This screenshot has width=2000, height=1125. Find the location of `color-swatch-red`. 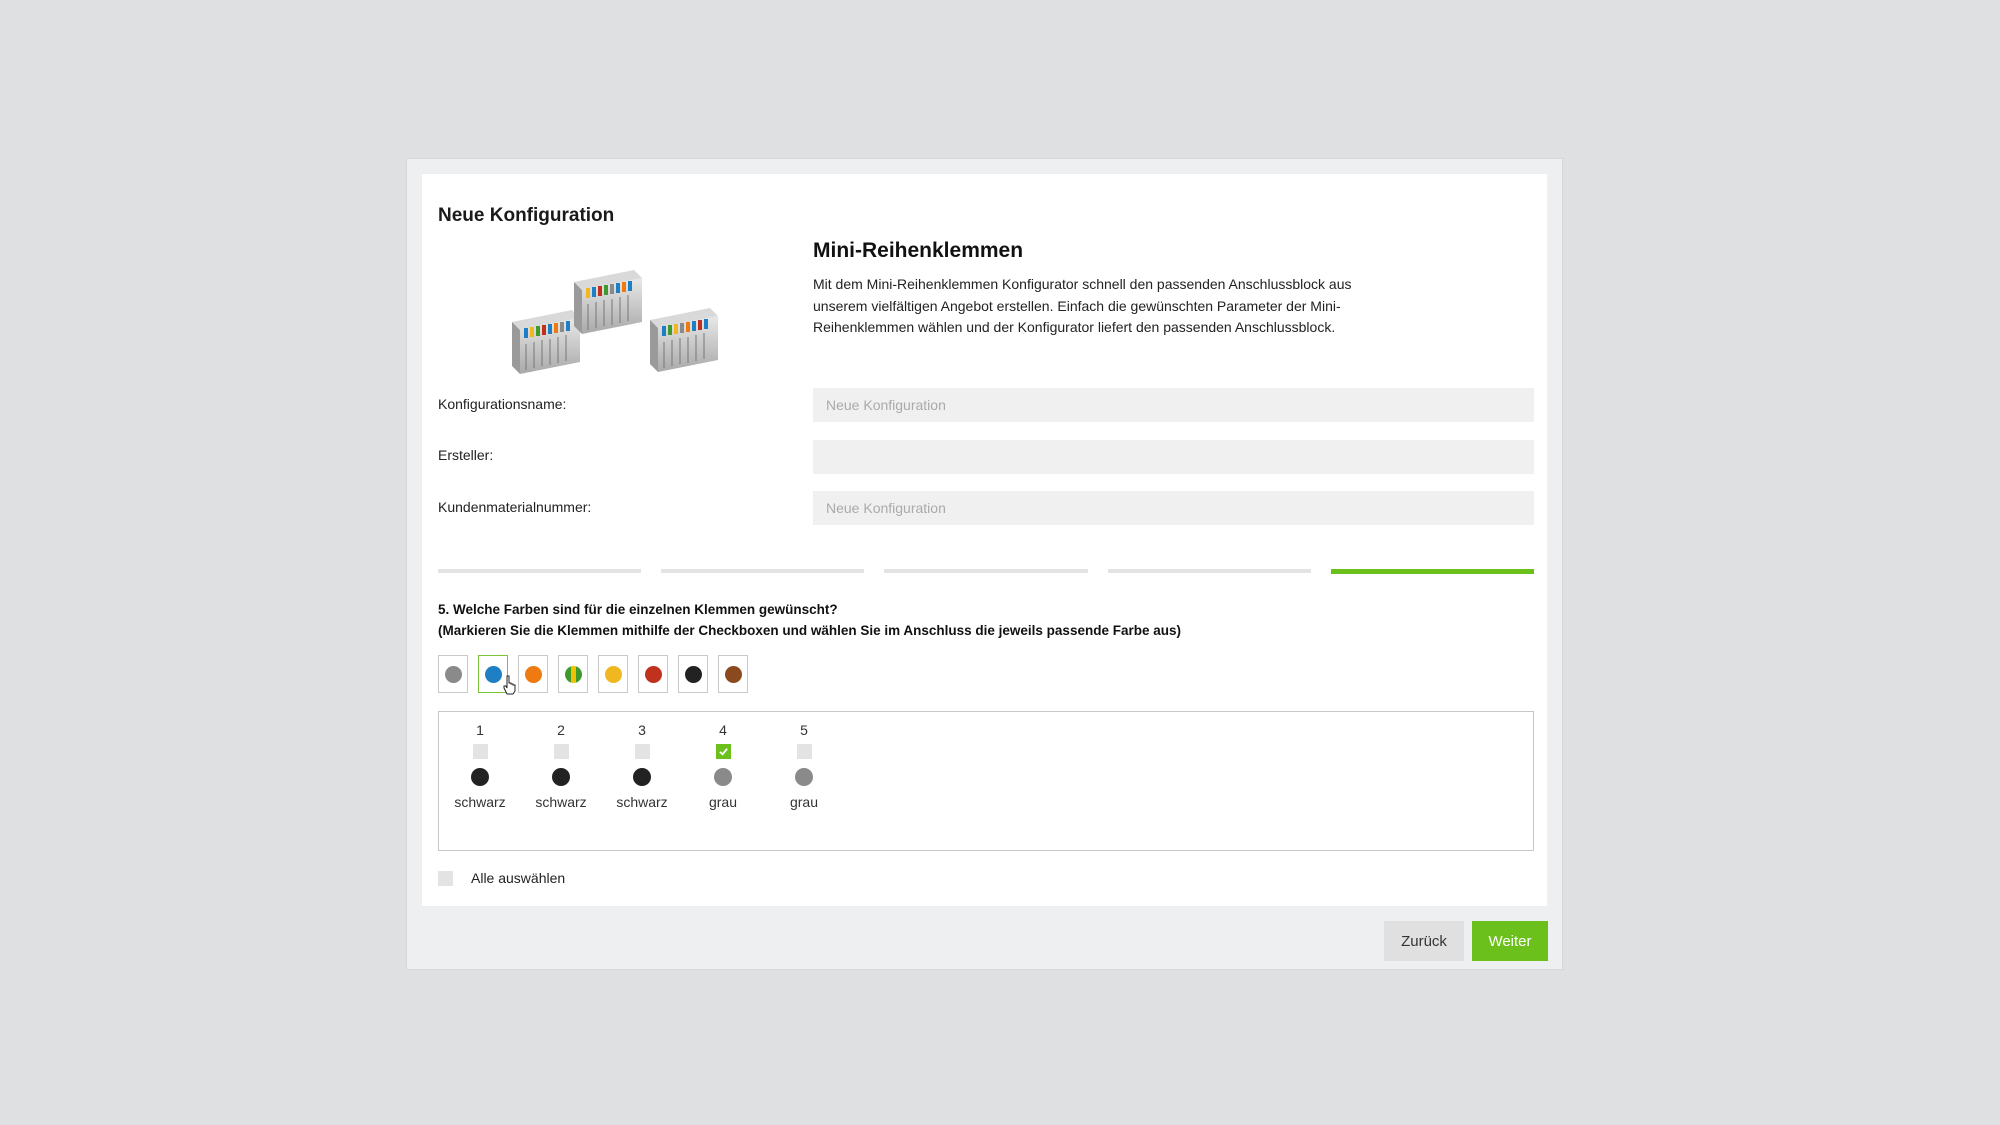

color-swatch-red is located at coordinates (653, 674).